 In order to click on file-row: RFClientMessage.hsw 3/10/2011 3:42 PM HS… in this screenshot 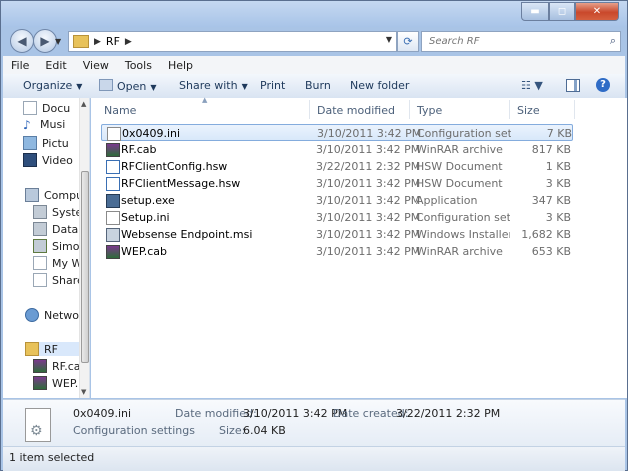, I will do `click(337, 183)`.